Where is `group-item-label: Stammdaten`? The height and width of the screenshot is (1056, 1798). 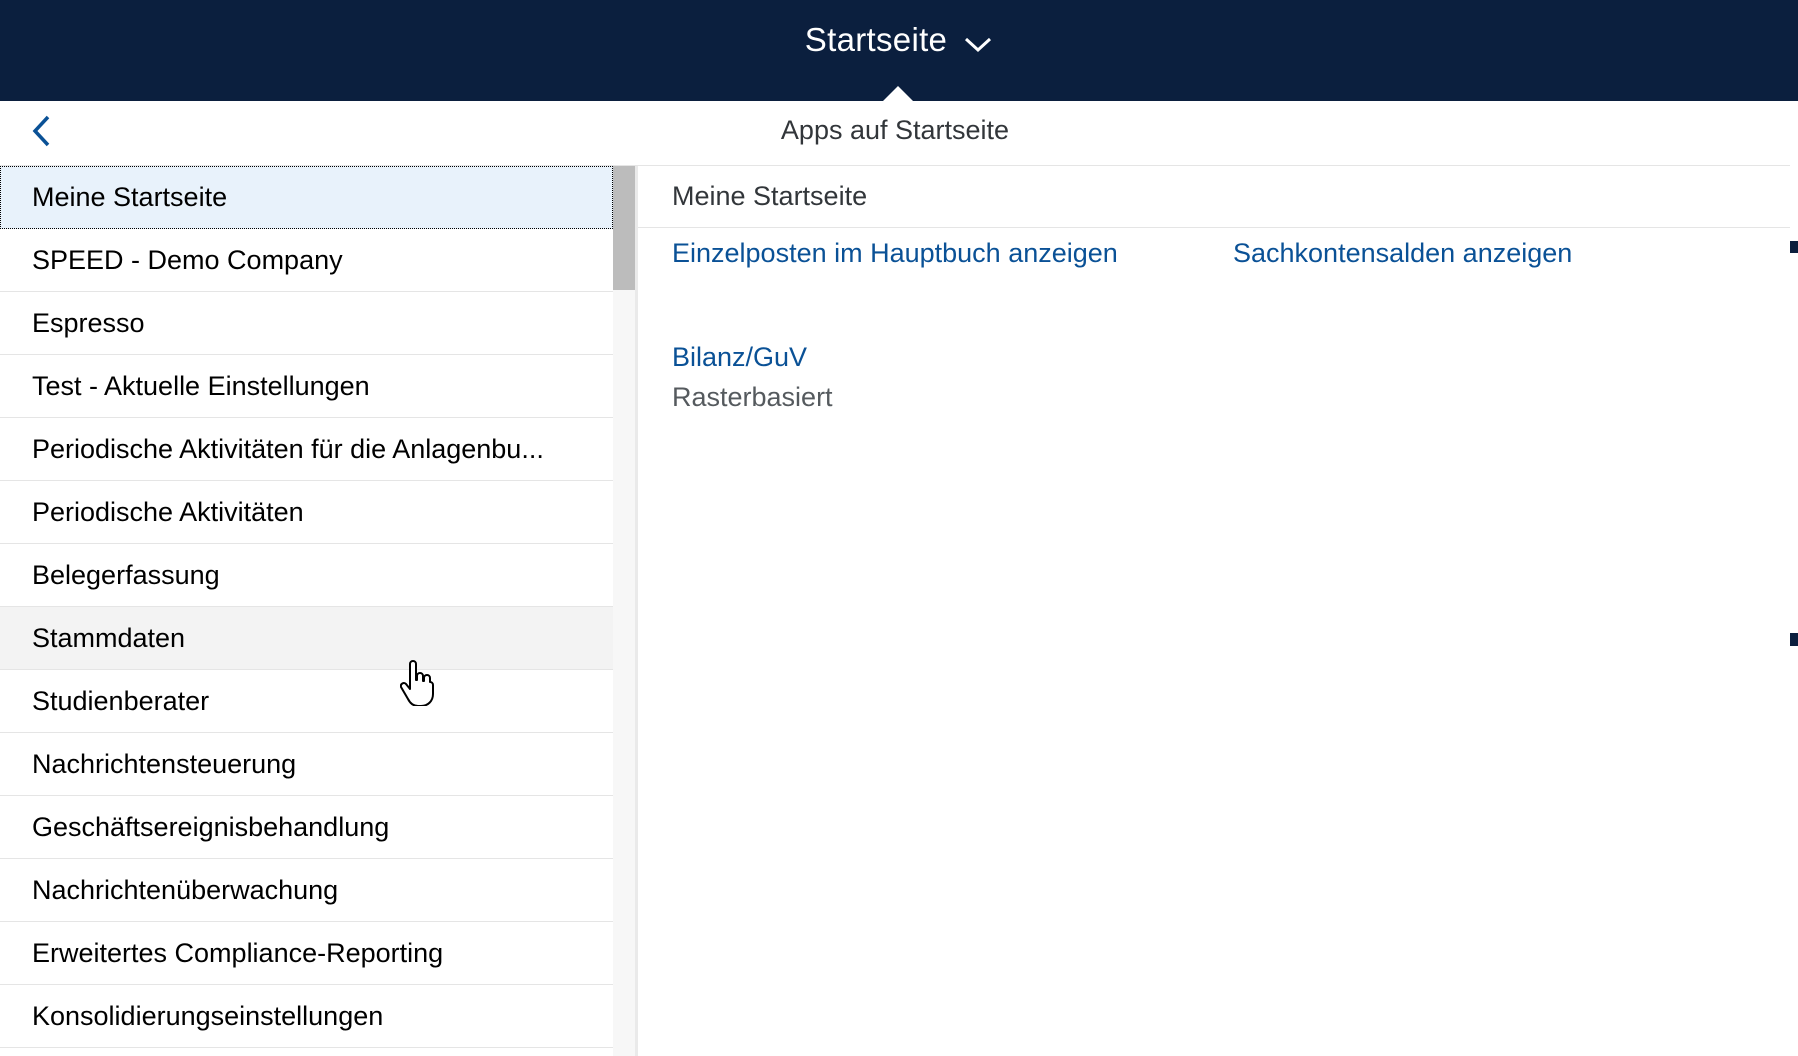 group-item-label: Stammdaten is located at coordinates (109, 637).